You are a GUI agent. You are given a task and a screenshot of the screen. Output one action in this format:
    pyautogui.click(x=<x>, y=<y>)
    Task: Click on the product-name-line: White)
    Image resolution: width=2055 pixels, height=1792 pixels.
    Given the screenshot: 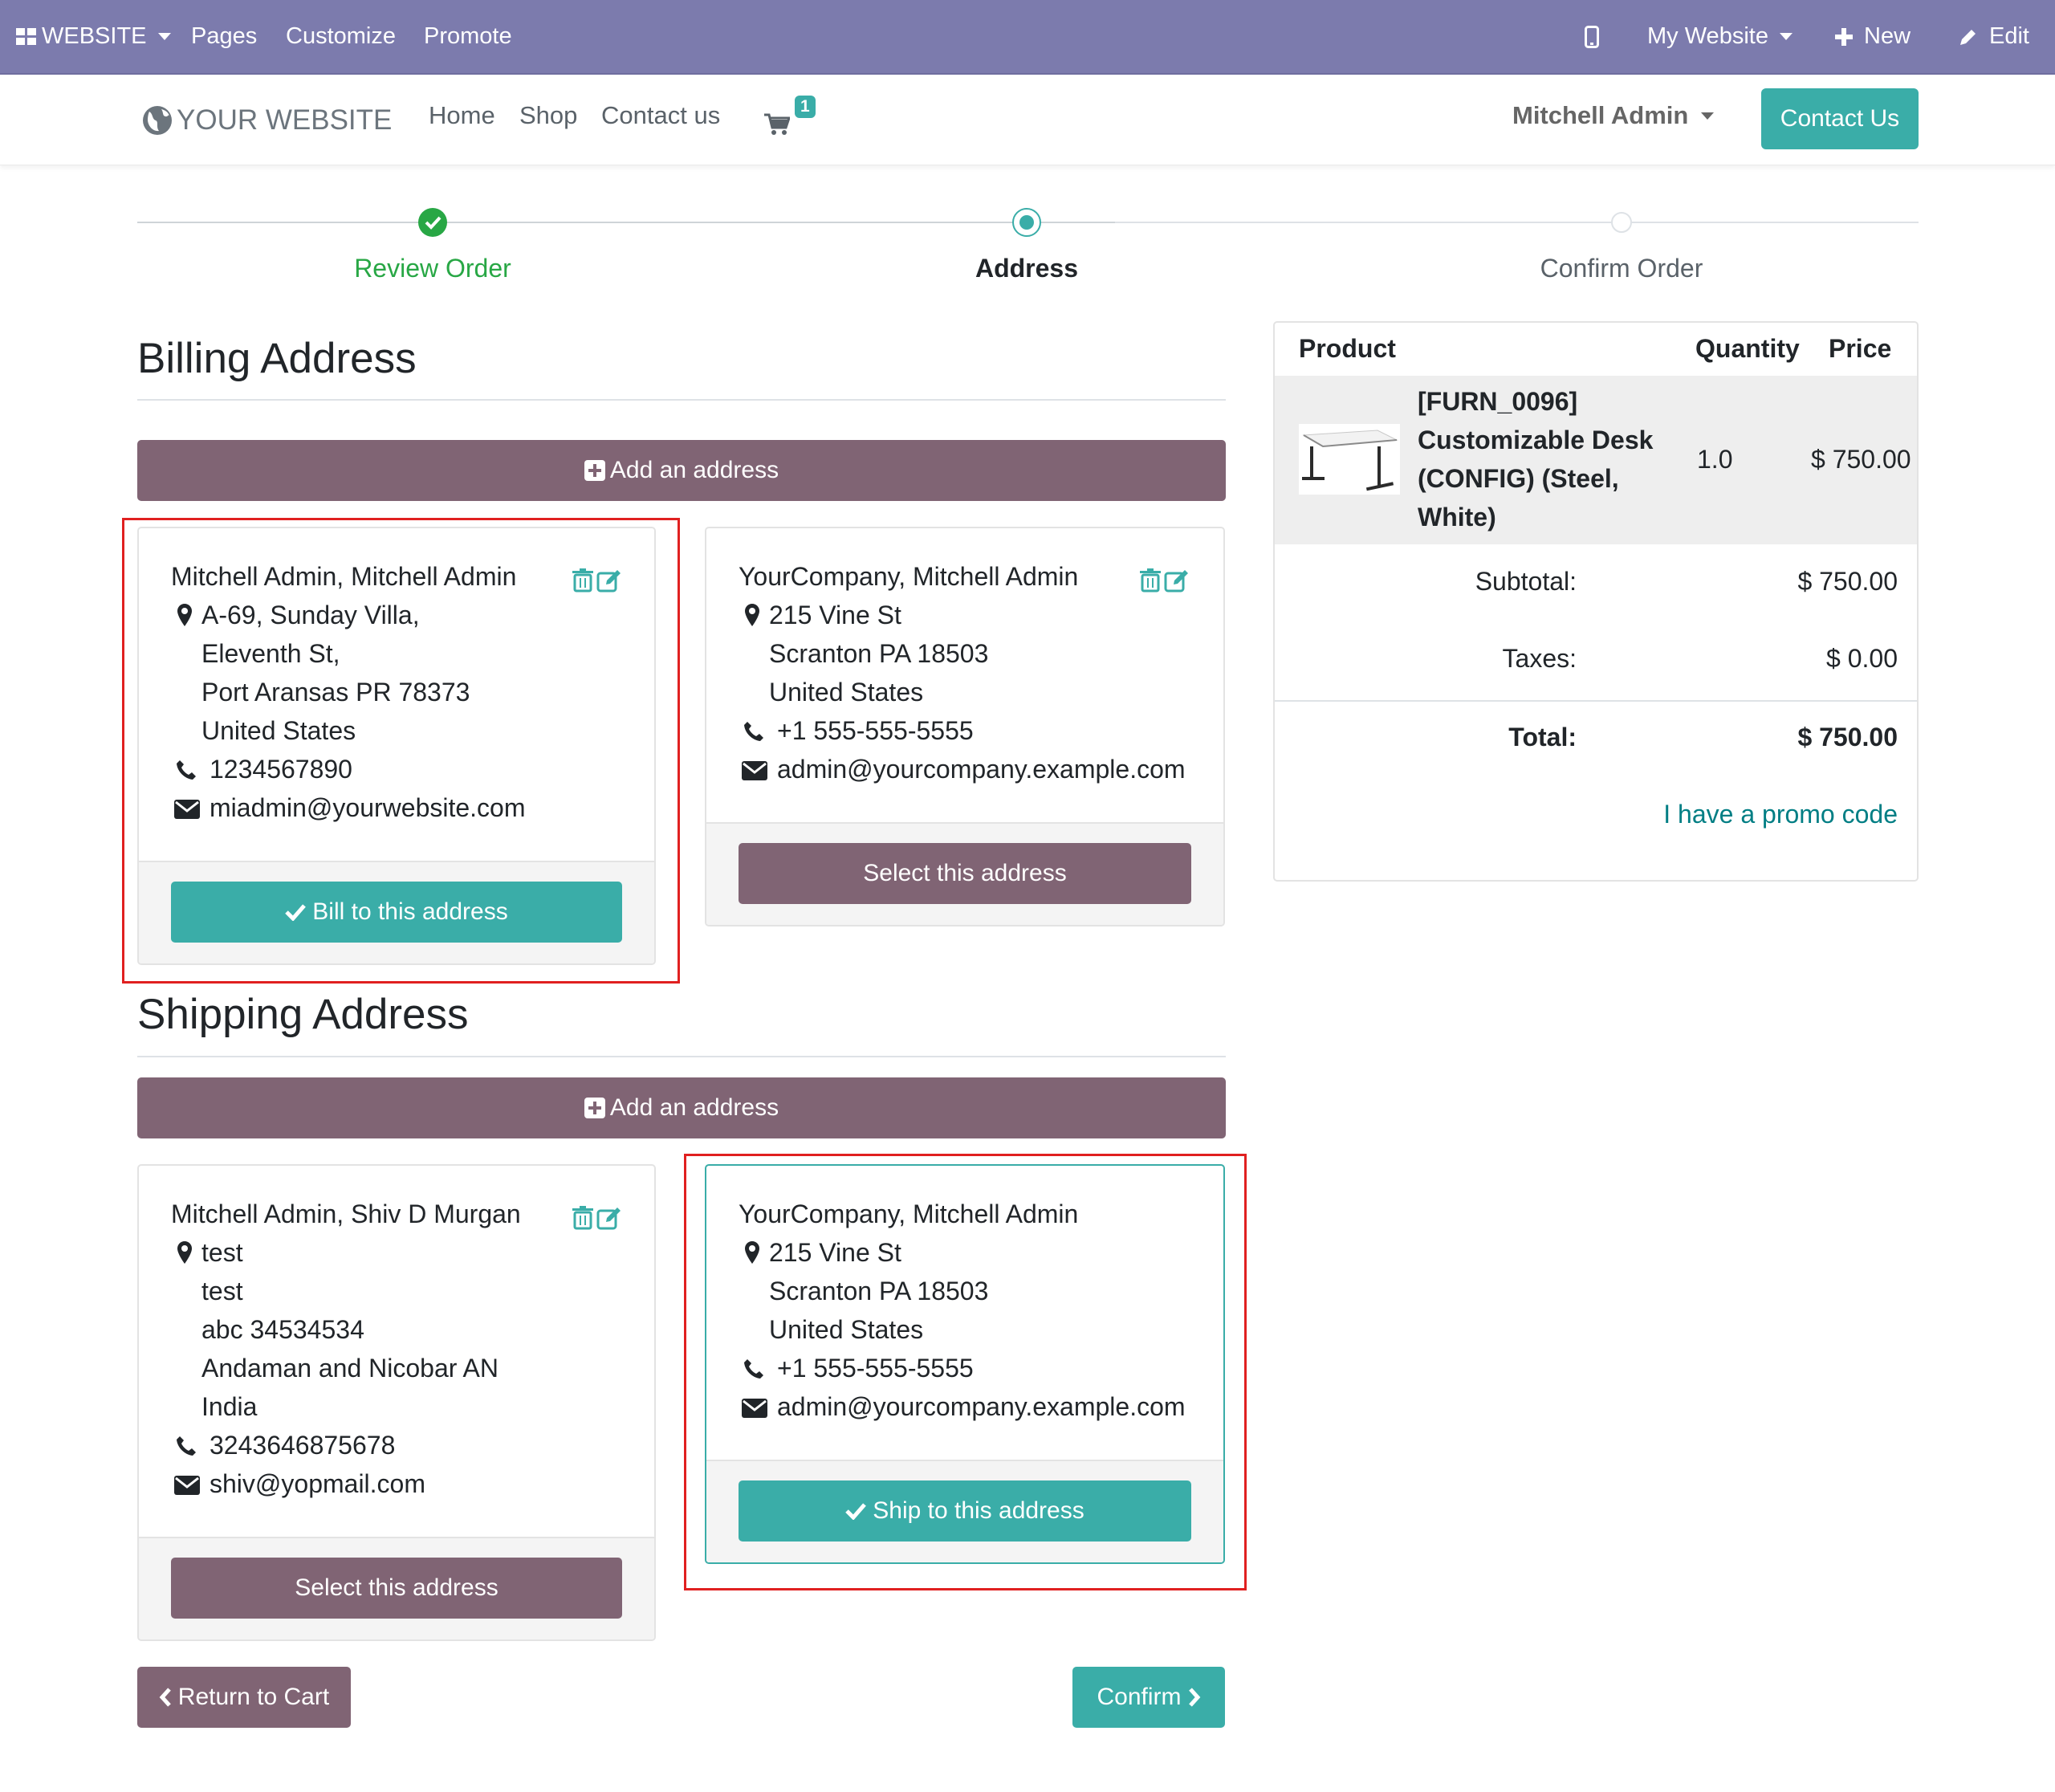 What is the action you would take?
    pyautogui.click(x=1457, y=517)
    